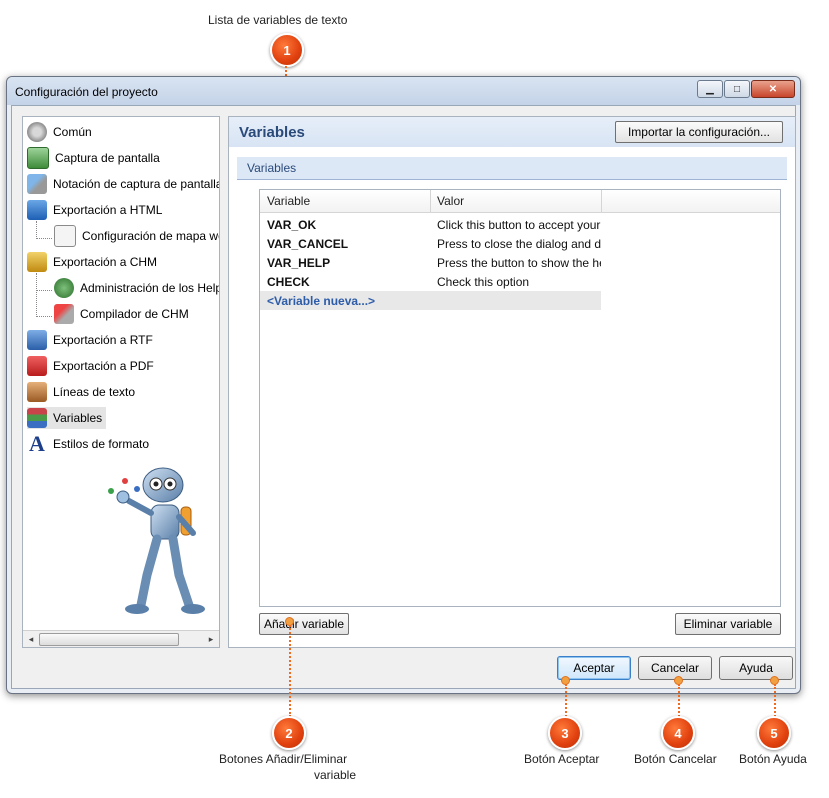 The image size is (829, 798). Describe the element at coordinates (107, 158) in the screenshot. I see `tree-item-label: Captura de pantalla` at that location.